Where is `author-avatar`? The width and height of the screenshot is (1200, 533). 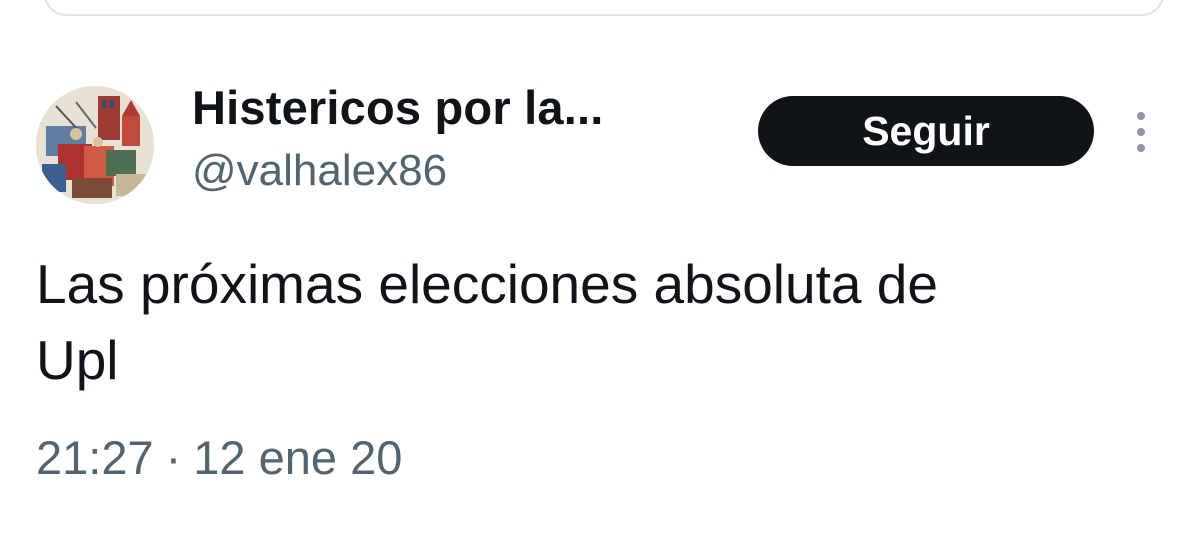 author-avatar is located at coordinates (95, 145).